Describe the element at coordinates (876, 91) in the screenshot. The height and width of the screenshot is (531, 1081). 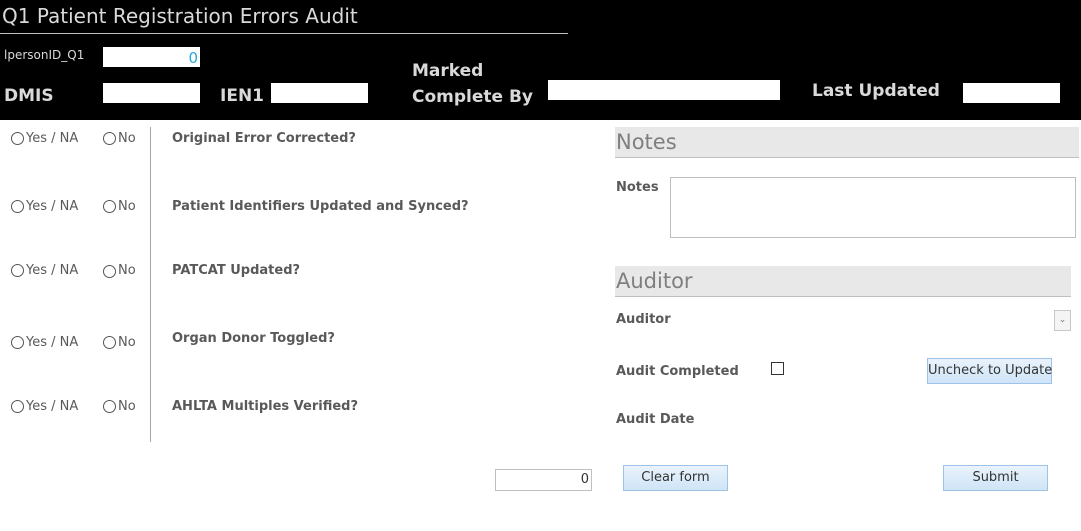
I see `last-updated-label: Last Updated` at that location.